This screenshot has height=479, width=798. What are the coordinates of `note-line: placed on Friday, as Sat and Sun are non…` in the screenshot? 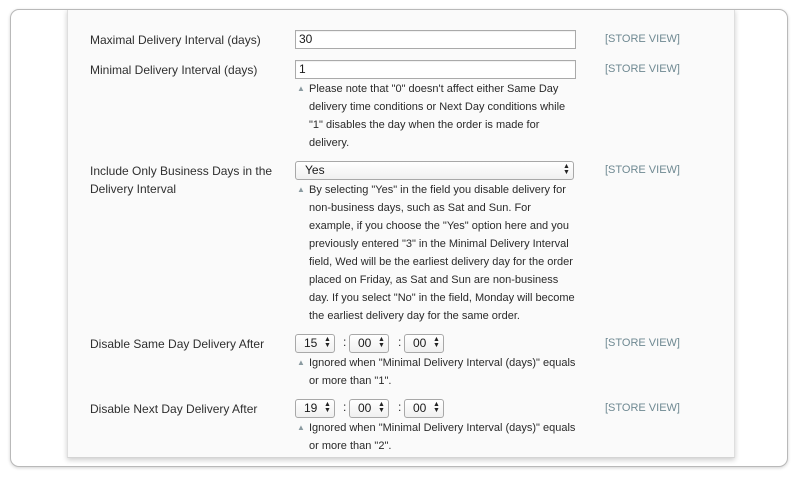 It's located at (434, 280).